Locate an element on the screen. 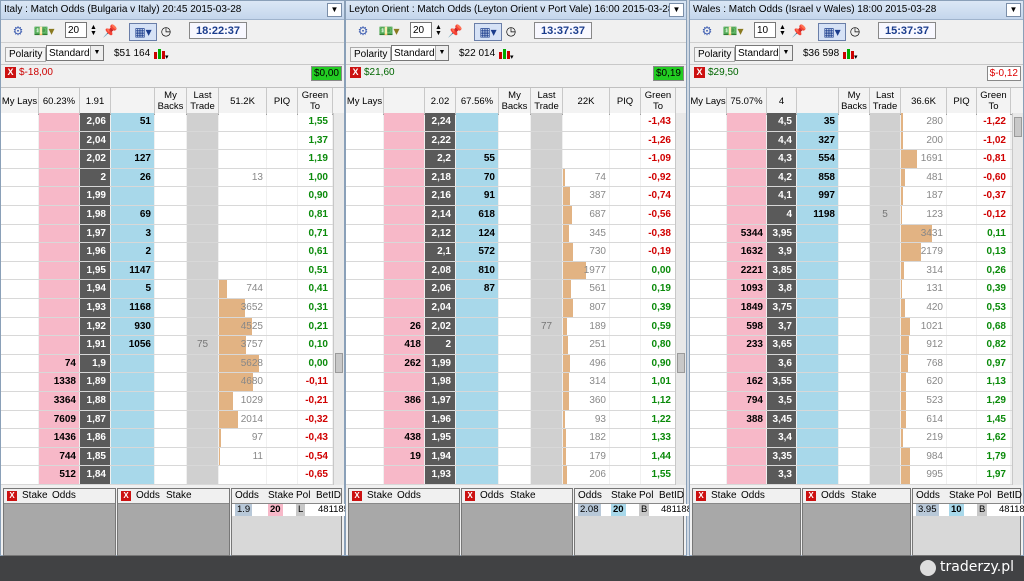 This screenshot has height=581, width=1024. cell-backq: 930 is located at coordinates (132, 326).